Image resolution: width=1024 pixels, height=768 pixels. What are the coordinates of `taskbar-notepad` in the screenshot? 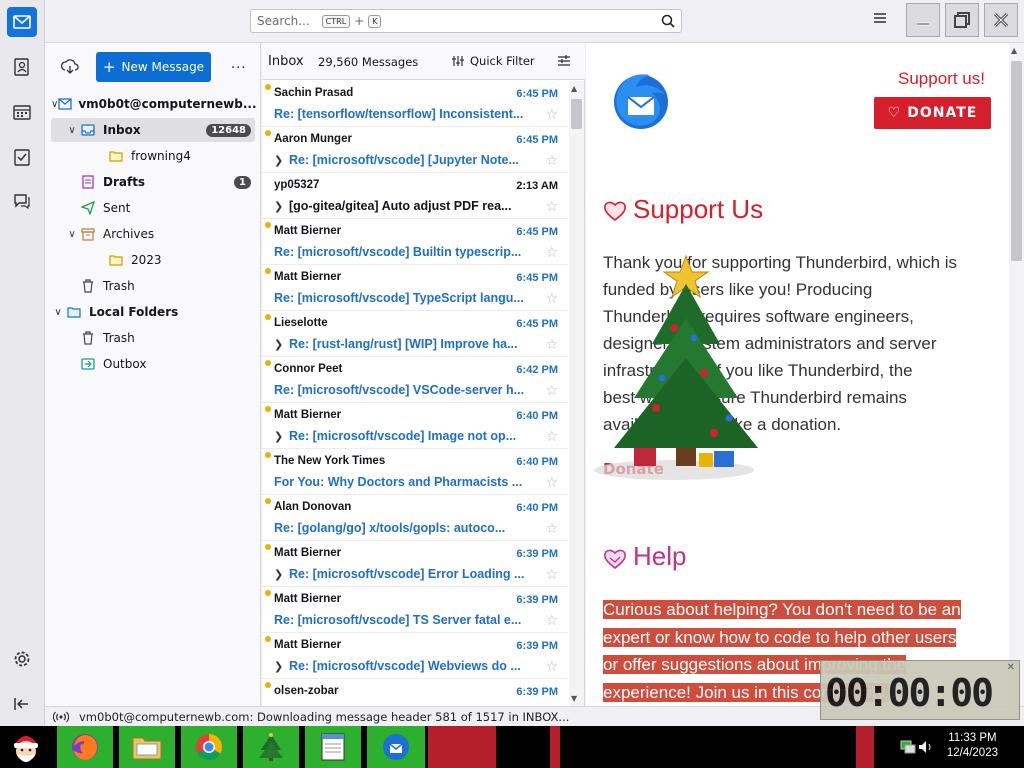 It's located at (333, 747).